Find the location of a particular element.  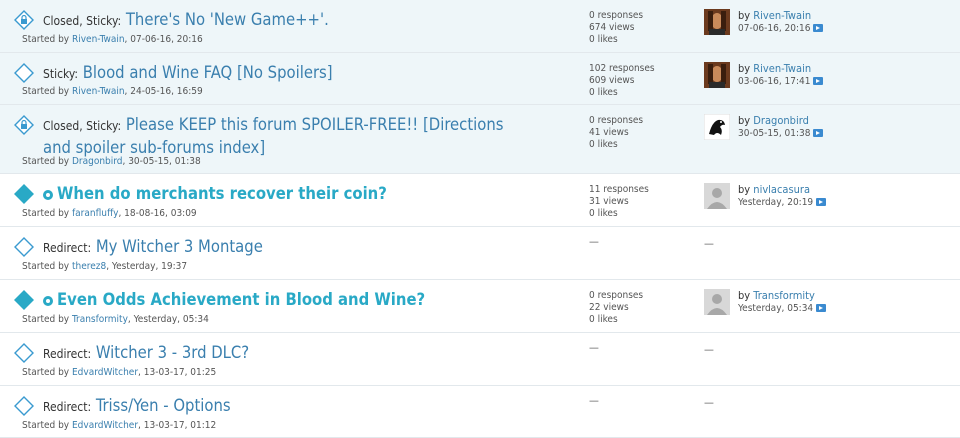

views-count: 31 views is located at coordinates (609, 201).